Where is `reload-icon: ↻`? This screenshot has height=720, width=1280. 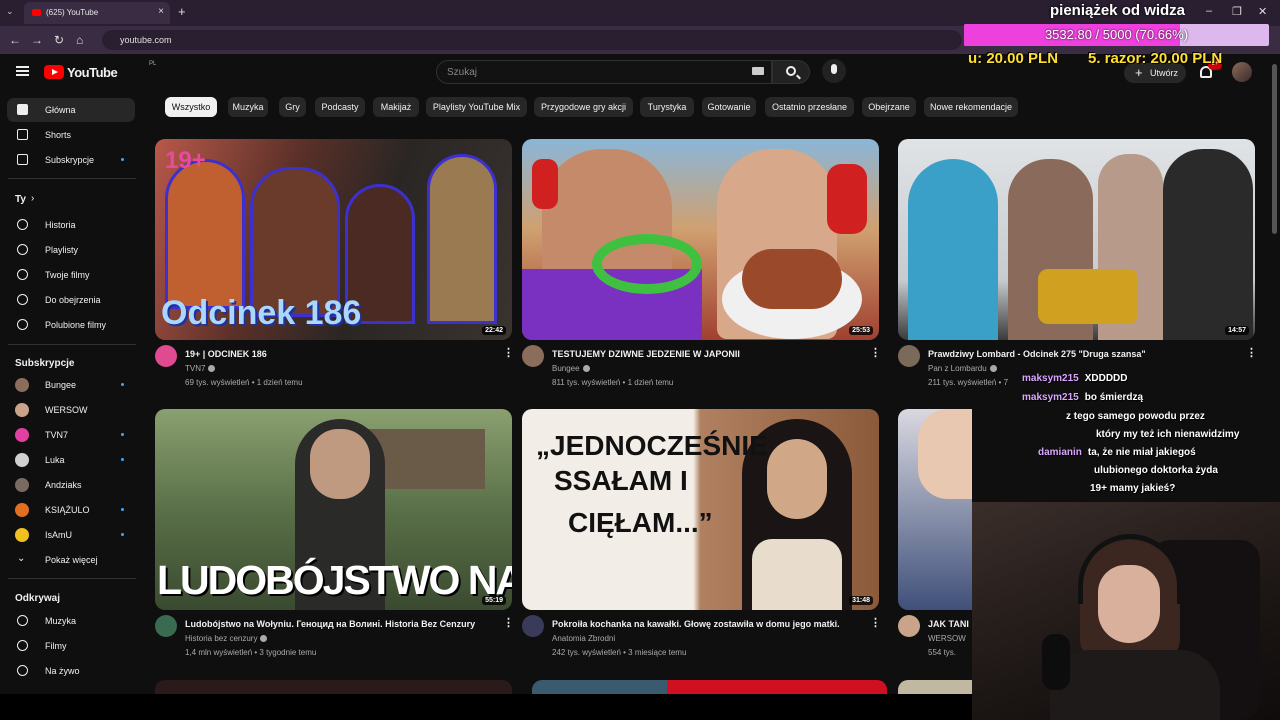
reload-icon: ↻ is located at coordinates (59, 40).